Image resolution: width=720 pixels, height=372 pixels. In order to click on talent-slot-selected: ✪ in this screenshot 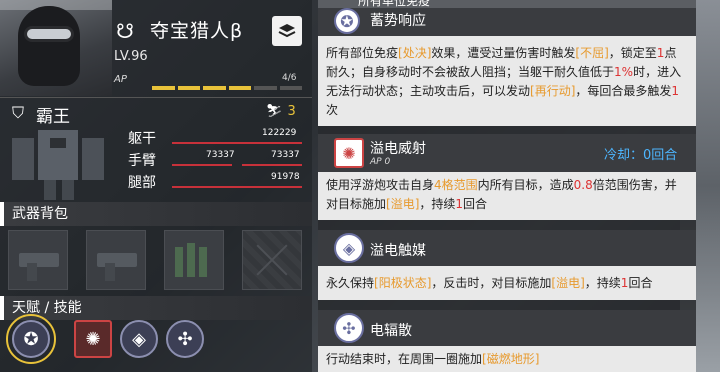, I will do `click(31, 339)`.